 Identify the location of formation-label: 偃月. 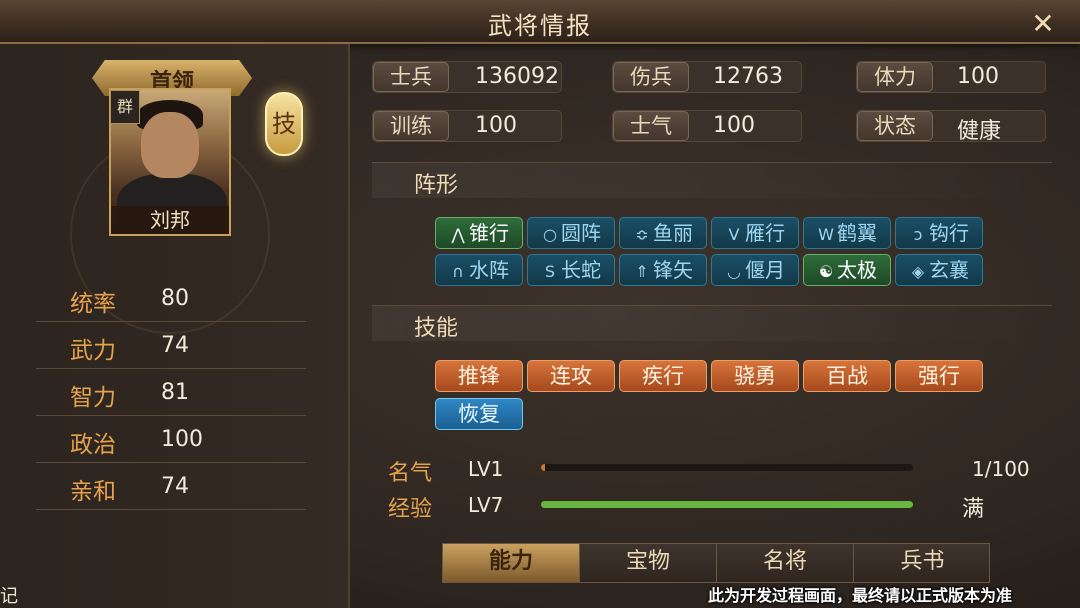
(765, 270).